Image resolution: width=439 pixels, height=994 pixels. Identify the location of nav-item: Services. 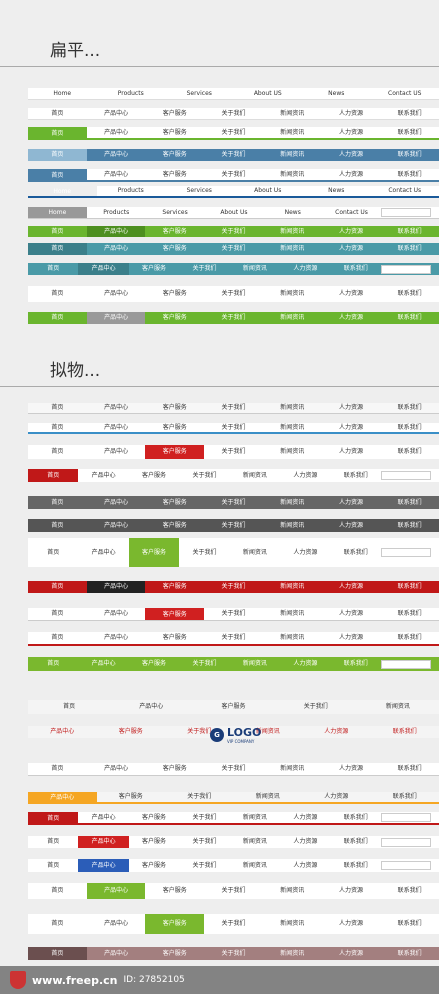
(175, 212).